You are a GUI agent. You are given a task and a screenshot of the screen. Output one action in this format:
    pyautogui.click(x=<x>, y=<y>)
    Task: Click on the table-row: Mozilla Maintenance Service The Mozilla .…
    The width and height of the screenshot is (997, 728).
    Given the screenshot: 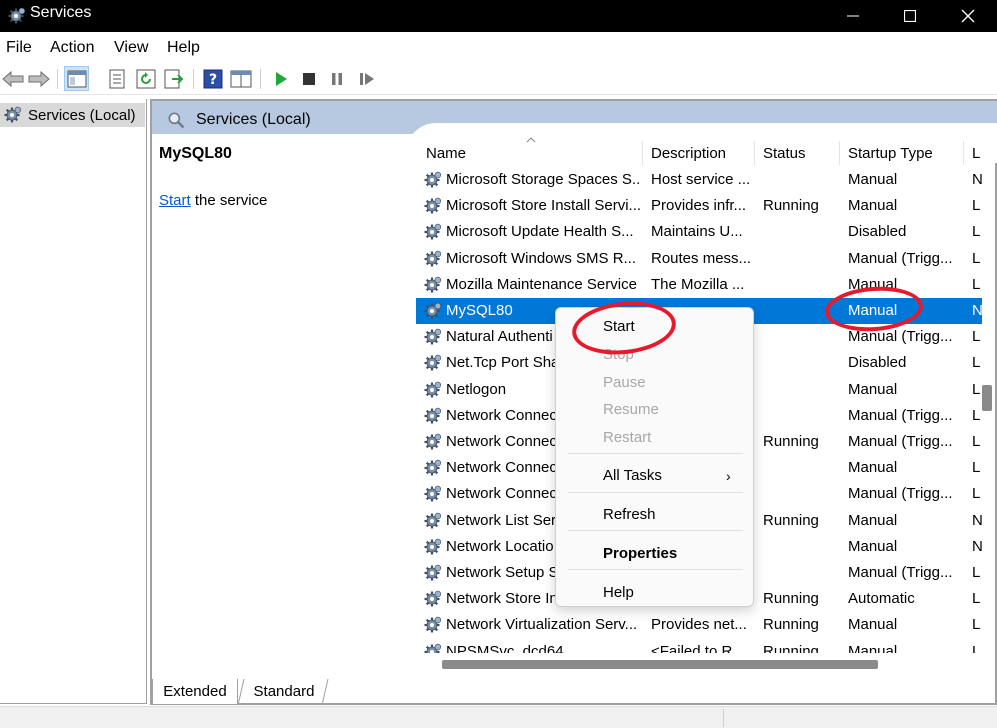 What is the action you would take?
    pyautogui.click(x=699, y=285)
    